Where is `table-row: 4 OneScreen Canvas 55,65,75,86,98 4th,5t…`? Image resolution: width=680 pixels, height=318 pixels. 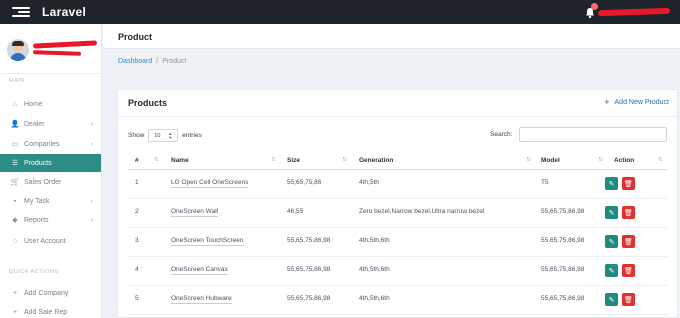
table-row: 4 OneScreen Canvas 55,65,75,86,98 4th,5t… is located at coordinates (398, 271).